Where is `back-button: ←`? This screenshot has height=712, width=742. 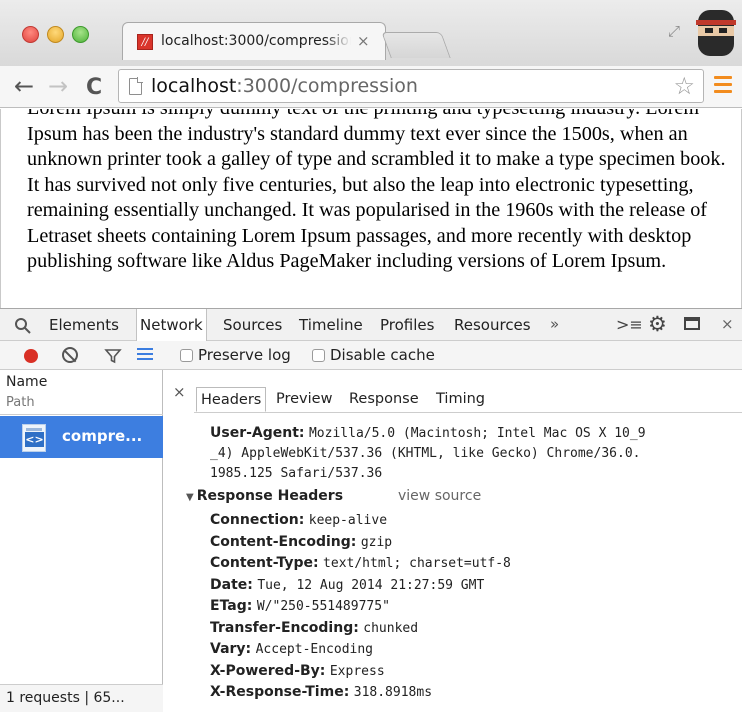 back-button: ← is located at coordinates (24, 86).